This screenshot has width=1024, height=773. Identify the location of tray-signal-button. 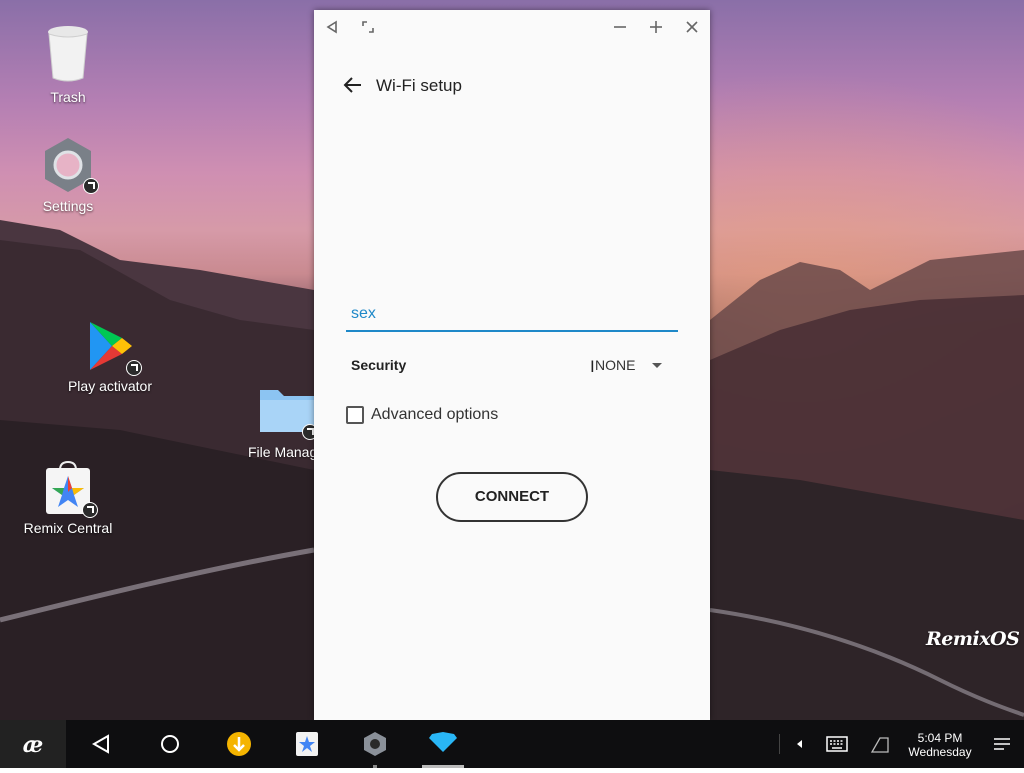
(880, 744).